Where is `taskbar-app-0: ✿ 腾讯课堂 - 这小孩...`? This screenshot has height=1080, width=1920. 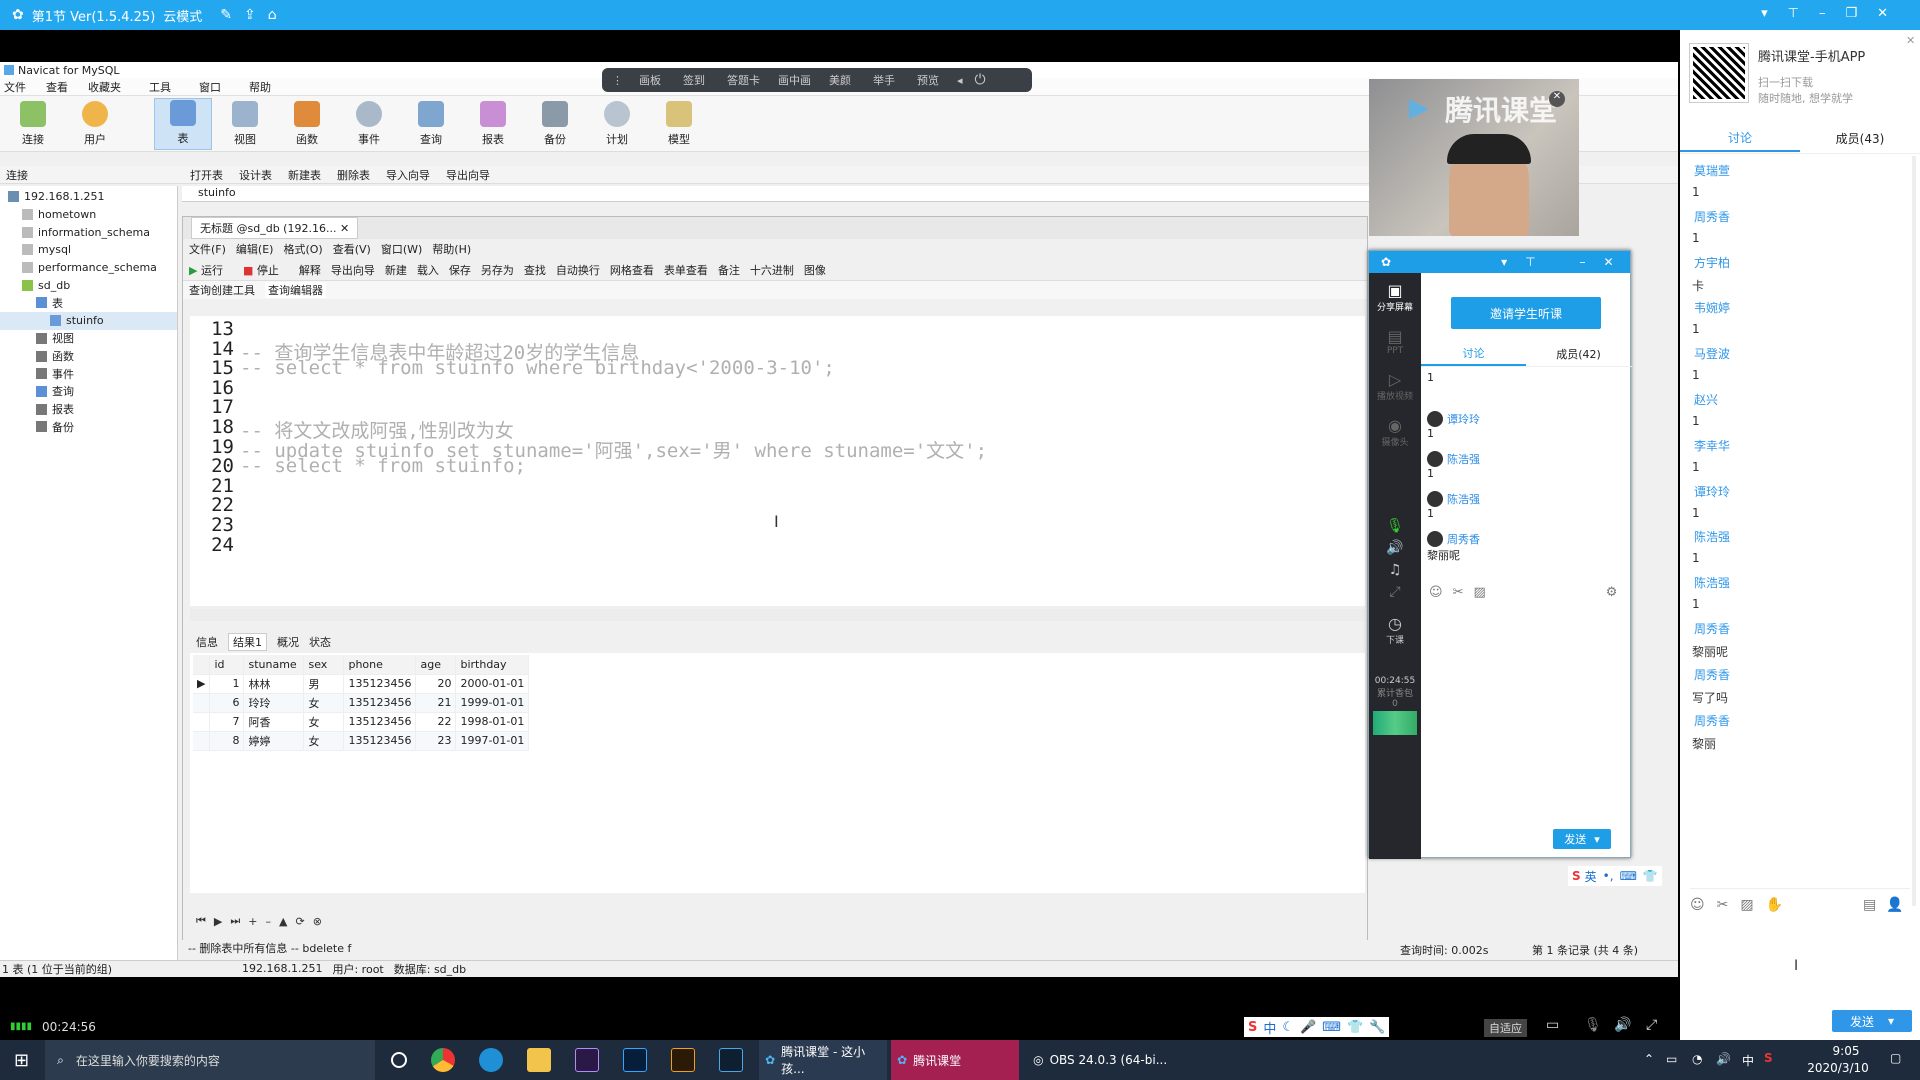 taskbar-app-0: ✿ 腾讯课堂 - 这小孩... is located at coordinates (823, 1060).